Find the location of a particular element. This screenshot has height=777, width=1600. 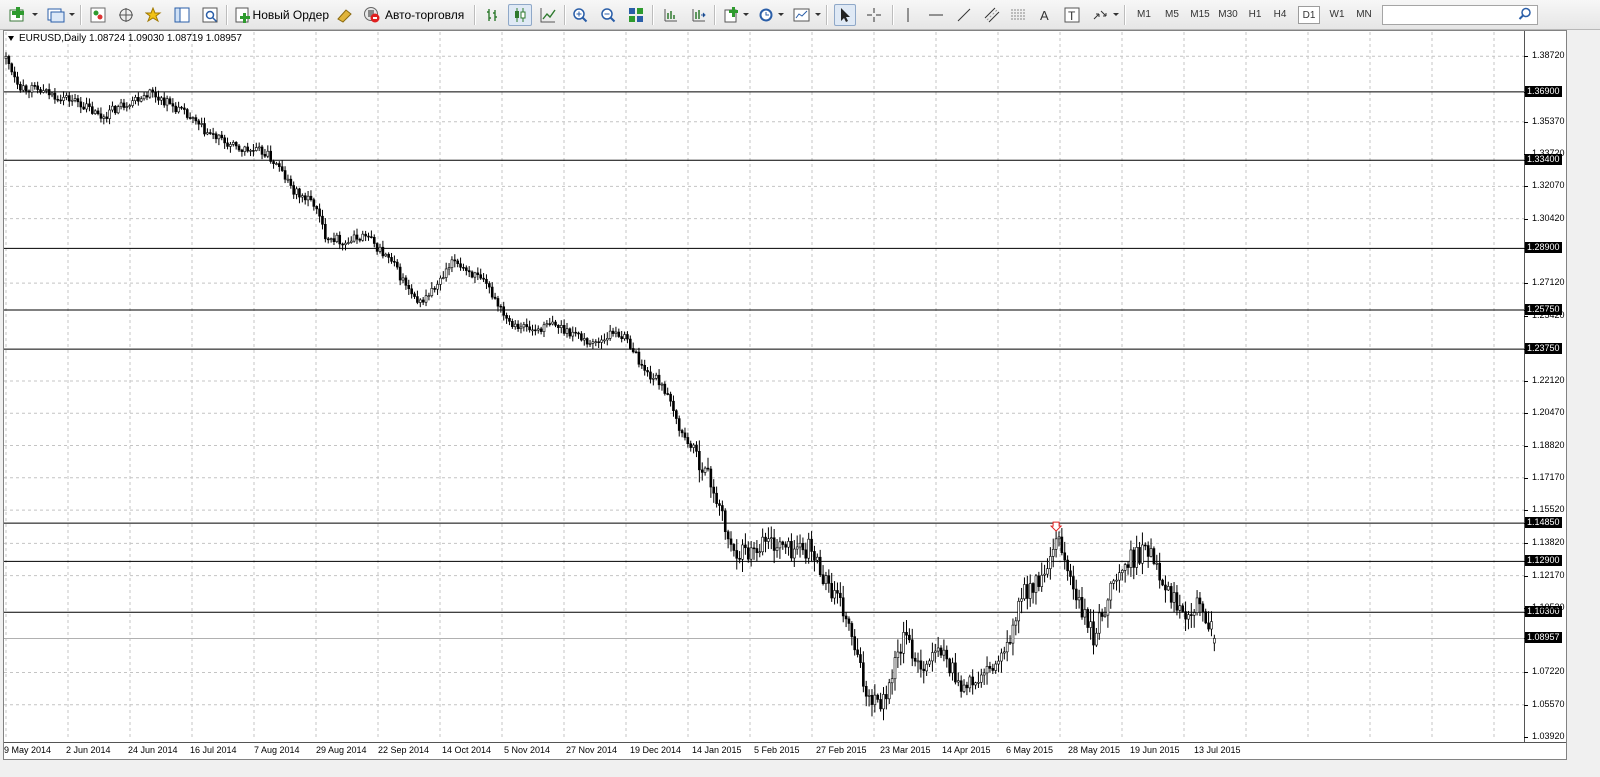

chart-menu-triangle-icon is located at coordinates (11, 38).